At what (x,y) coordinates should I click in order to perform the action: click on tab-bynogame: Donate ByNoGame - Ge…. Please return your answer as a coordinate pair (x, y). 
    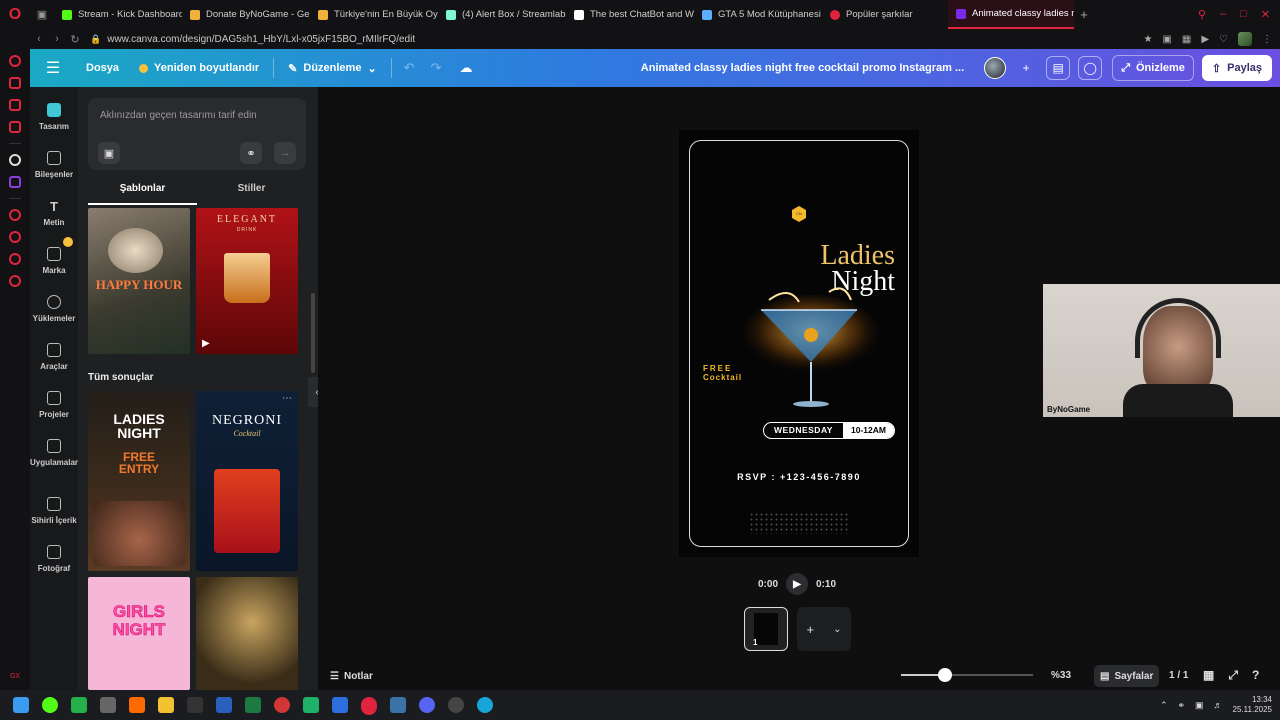
    Looking at the image, I should click on (246, 14).